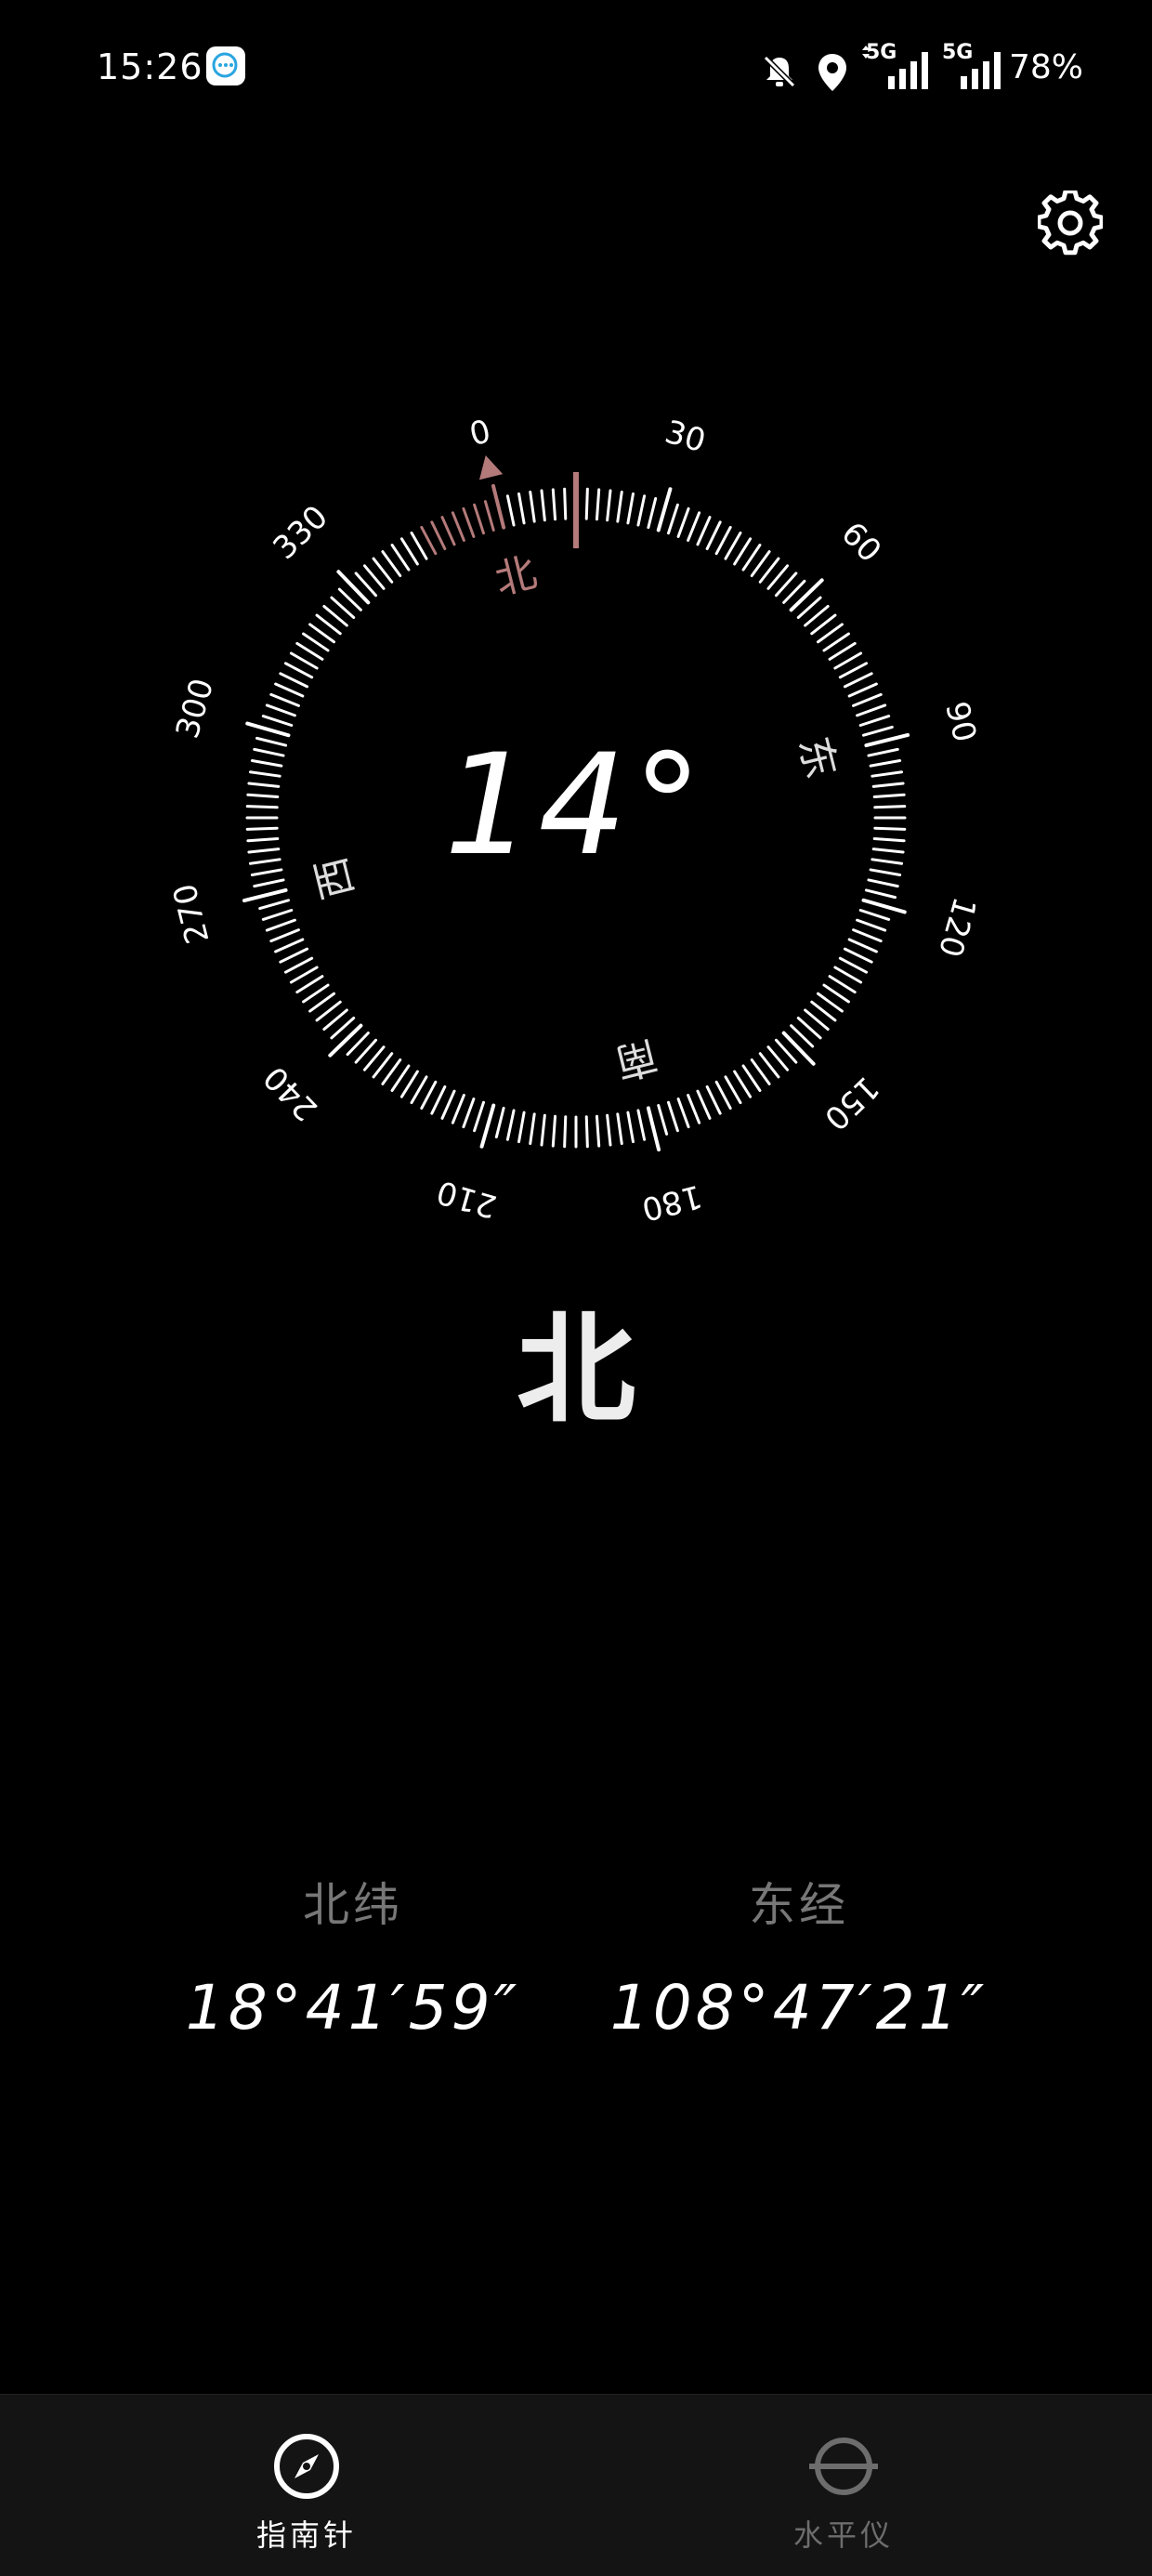  Describe the element at coordinates (843, 2493) in the screenshot. I see `tab-level: 水平仪` at that location.